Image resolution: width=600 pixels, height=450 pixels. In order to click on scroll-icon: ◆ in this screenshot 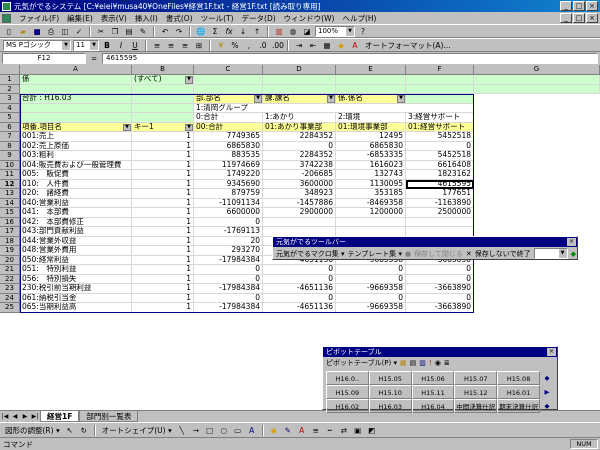, I will do `click(547, 378)`.